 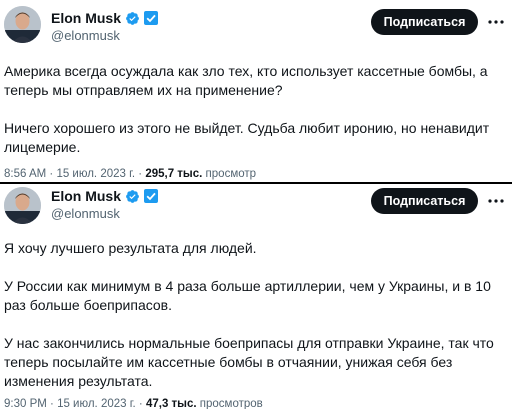 What do you see at coordinates (25, 403) in the screenshot?
I see `tweet-time: 9:30 PM` at bounding box center [25, 403].